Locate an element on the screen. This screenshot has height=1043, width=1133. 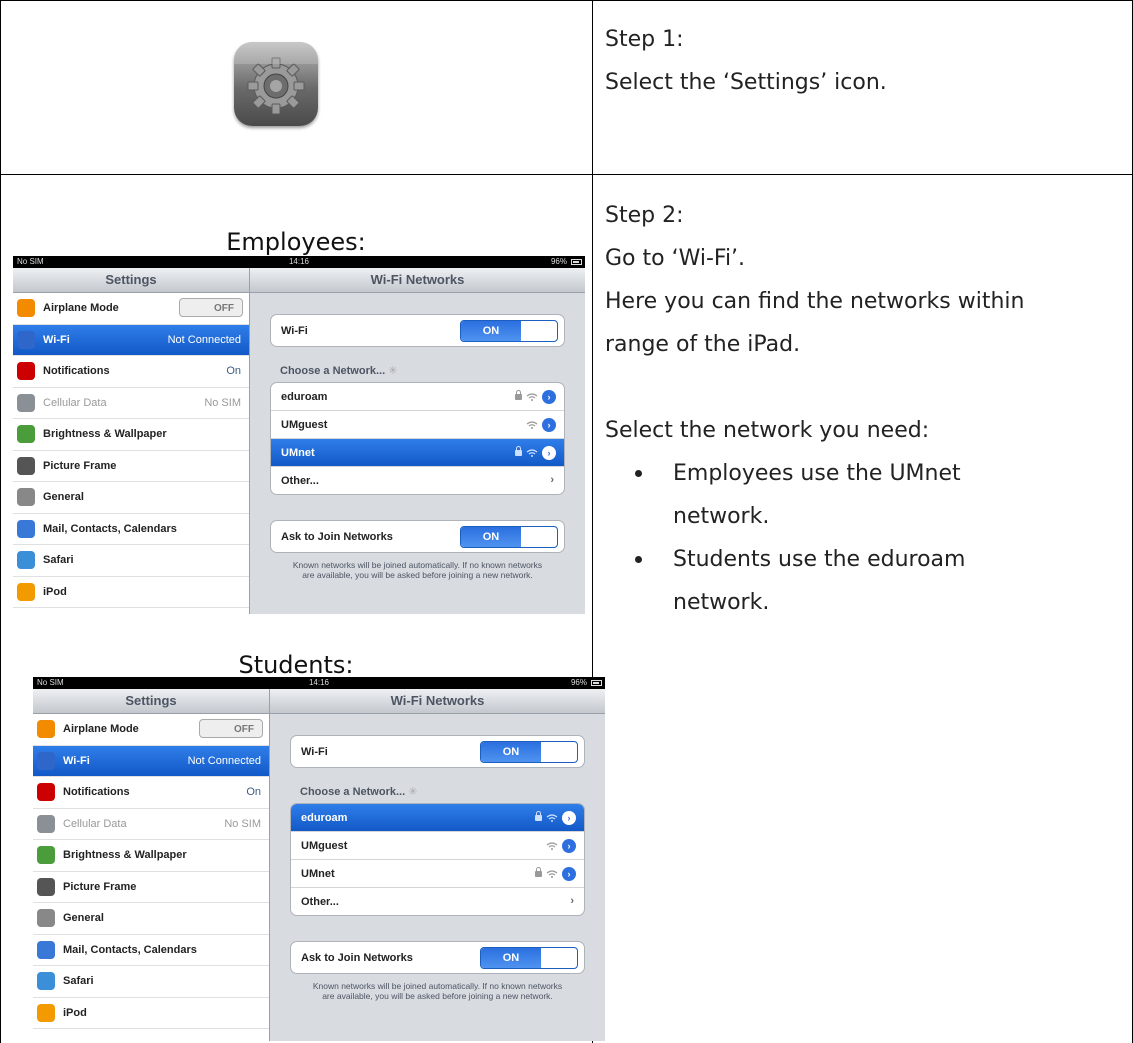
toggle-on-label: ON is located at coordinates (491, 331).